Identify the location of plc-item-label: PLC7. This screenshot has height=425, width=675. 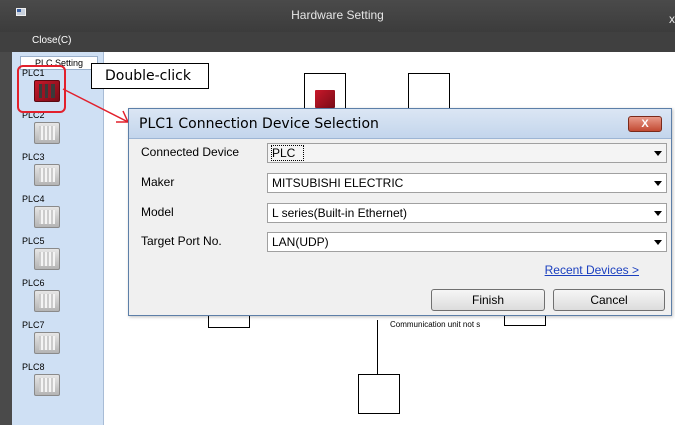
(33, 325).